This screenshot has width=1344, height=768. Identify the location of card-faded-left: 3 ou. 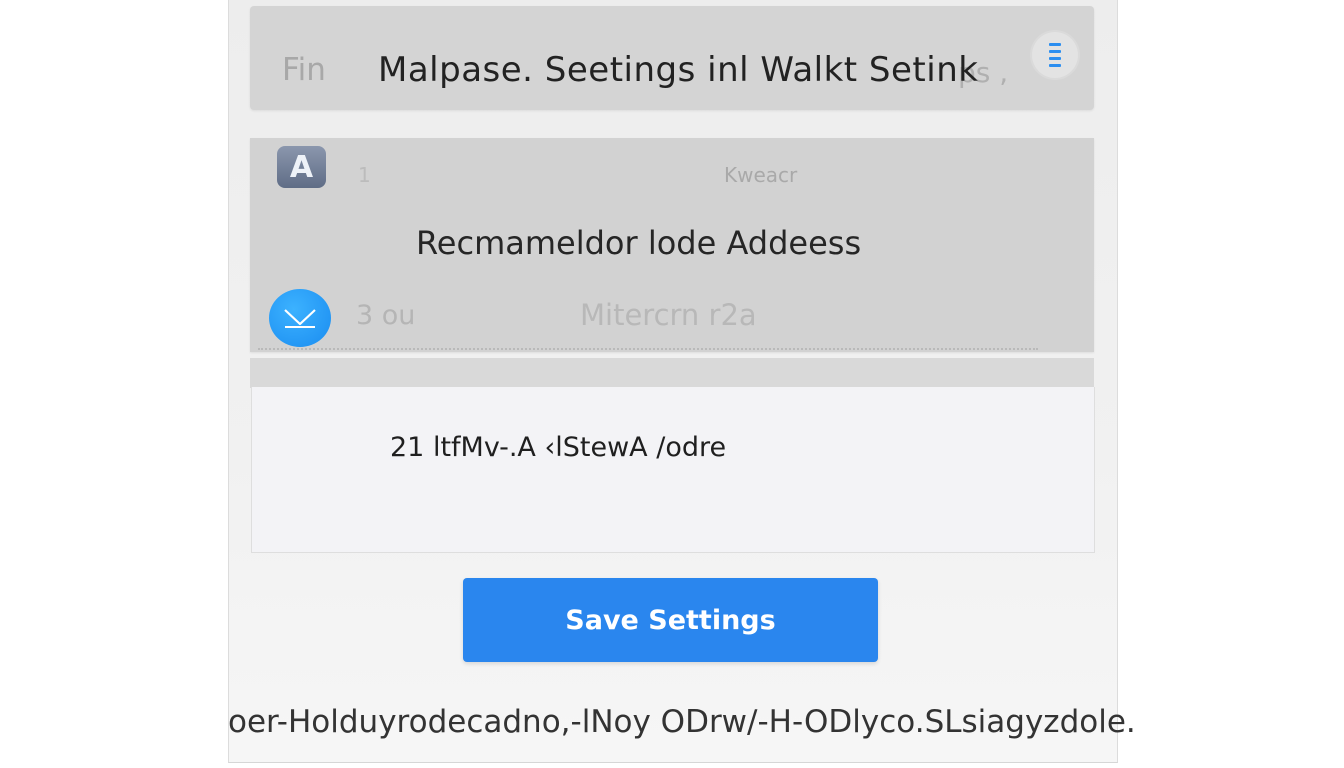
(386, 315).